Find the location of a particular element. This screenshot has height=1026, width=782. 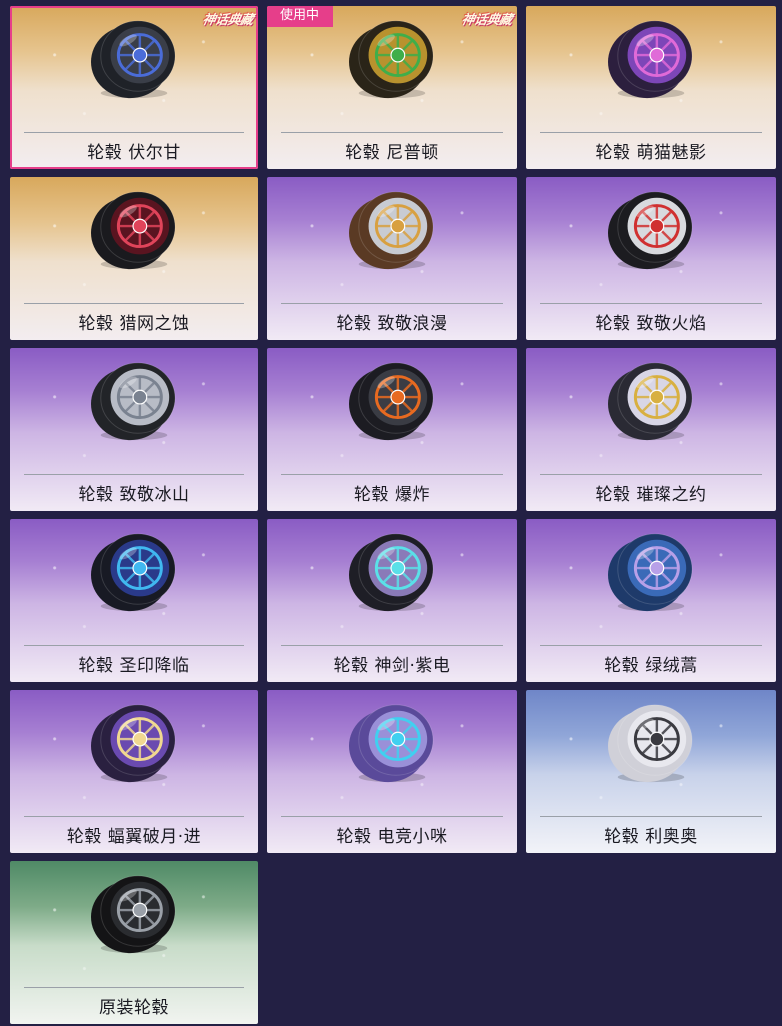

wheel-name-label: 轮毂 蝠翼破月·进 is located at coordinates (134, 837).